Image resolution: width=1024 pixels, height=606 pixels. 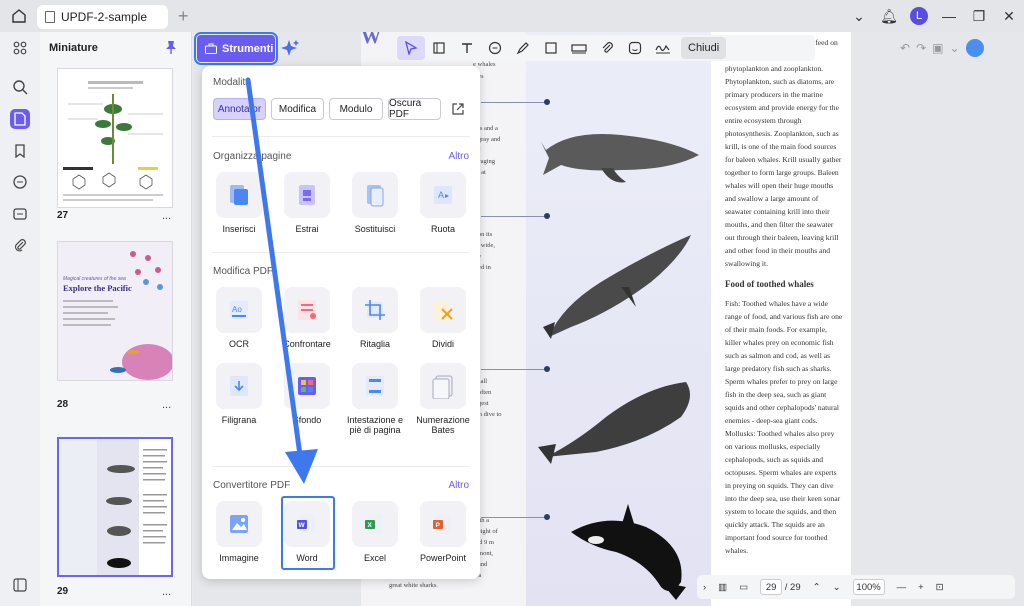 I want to click on page-total: / 29, so click(x=793, y=587).